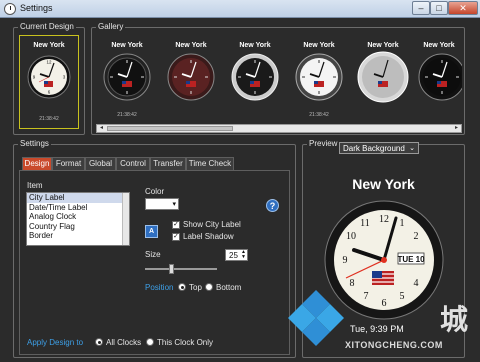 This screenshot has height=362, width=480. Describe the element at coordinates (101, 128) in the screenshot. I see `scroll-left-arrow: ◂` at that location.